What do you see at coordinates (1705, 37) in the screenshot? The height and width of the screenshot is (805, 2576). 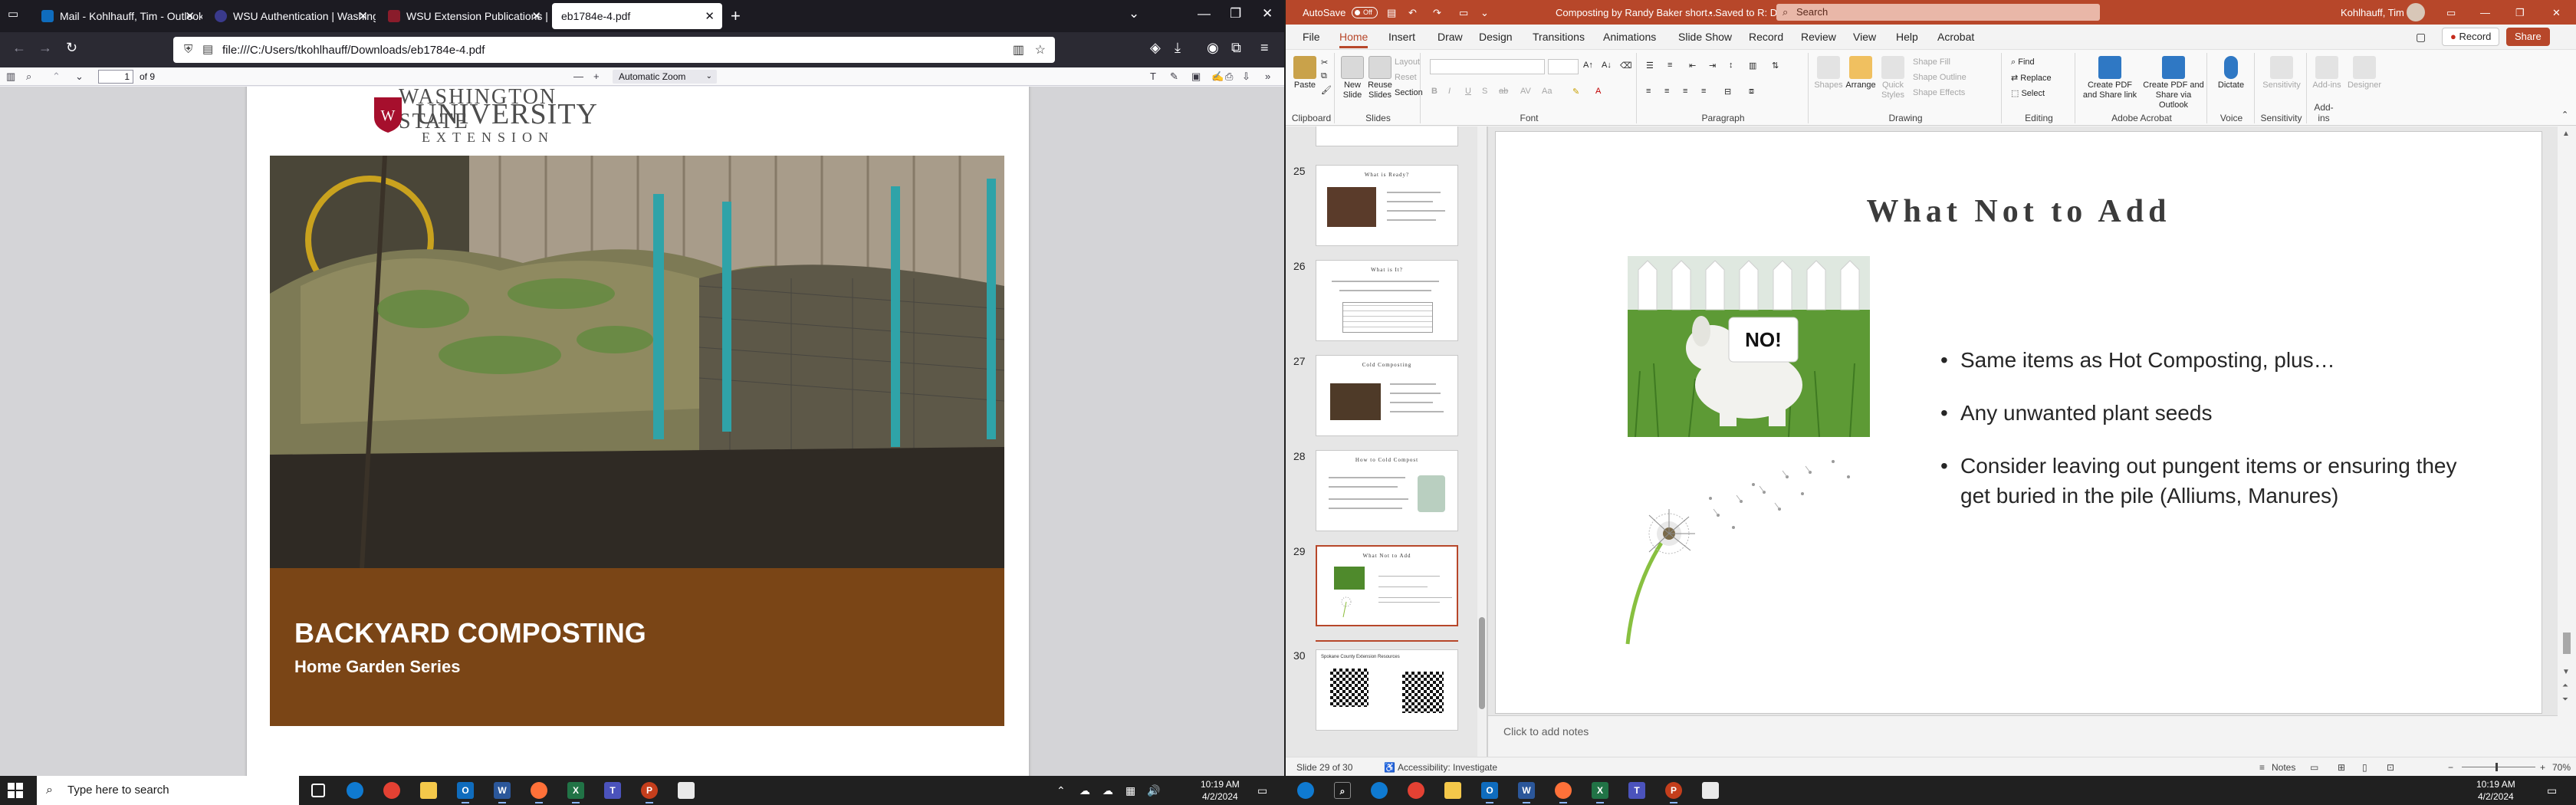 I see `tab-slide-show: Slide Show` at bounding box center [1705, 37].